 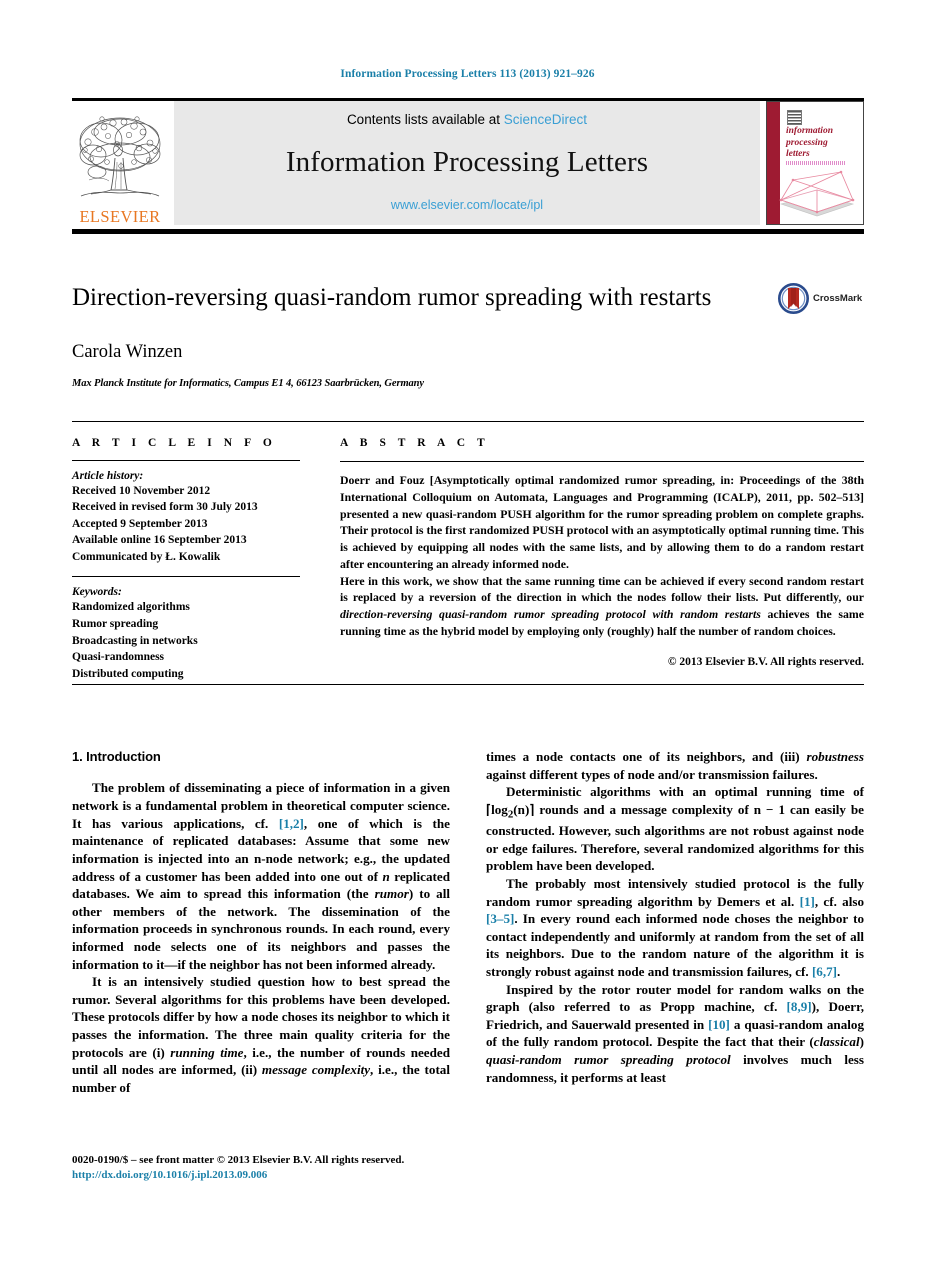 What do you see at coordinates (108, 476) in the screenshot?
I see `article-history-label: Article history:` at bounding box center [108, 476].